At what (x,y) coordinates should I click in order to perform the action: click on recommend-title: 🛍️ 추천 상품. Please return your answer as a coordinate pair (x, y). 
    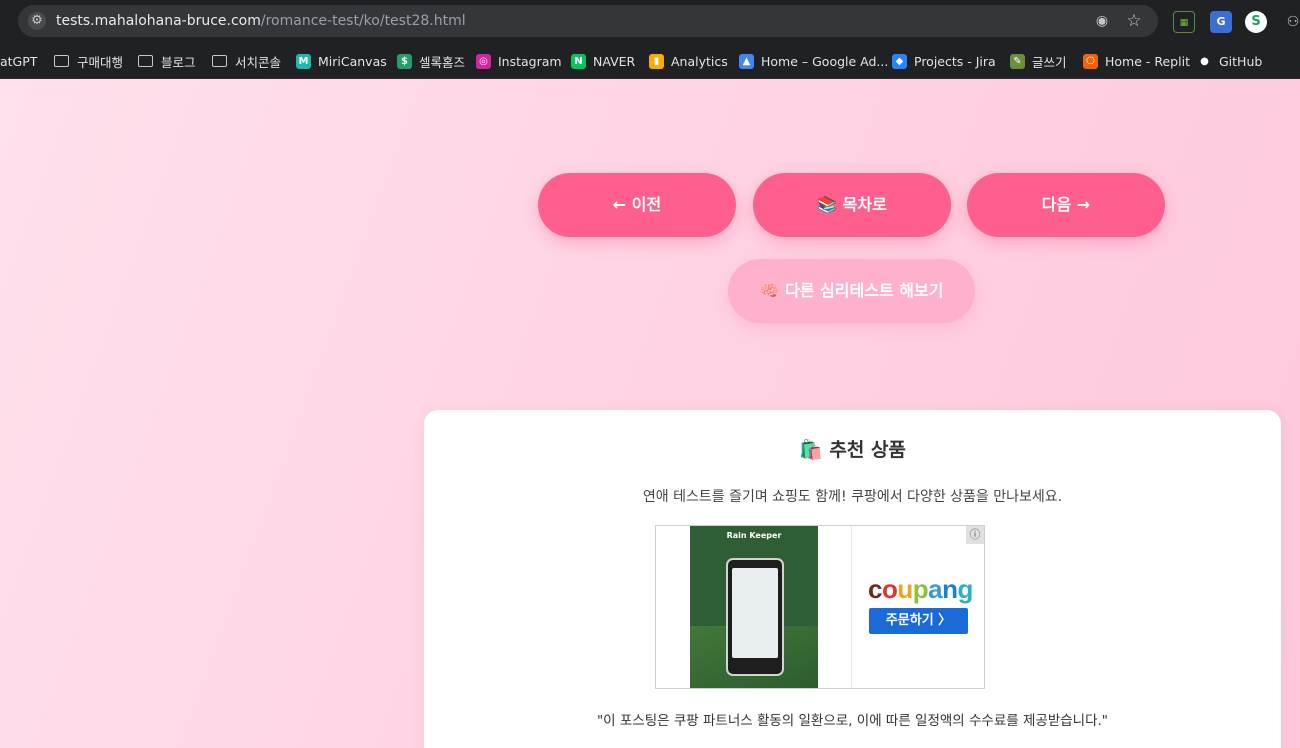
    Looking at the image, I should click on (852, 450).